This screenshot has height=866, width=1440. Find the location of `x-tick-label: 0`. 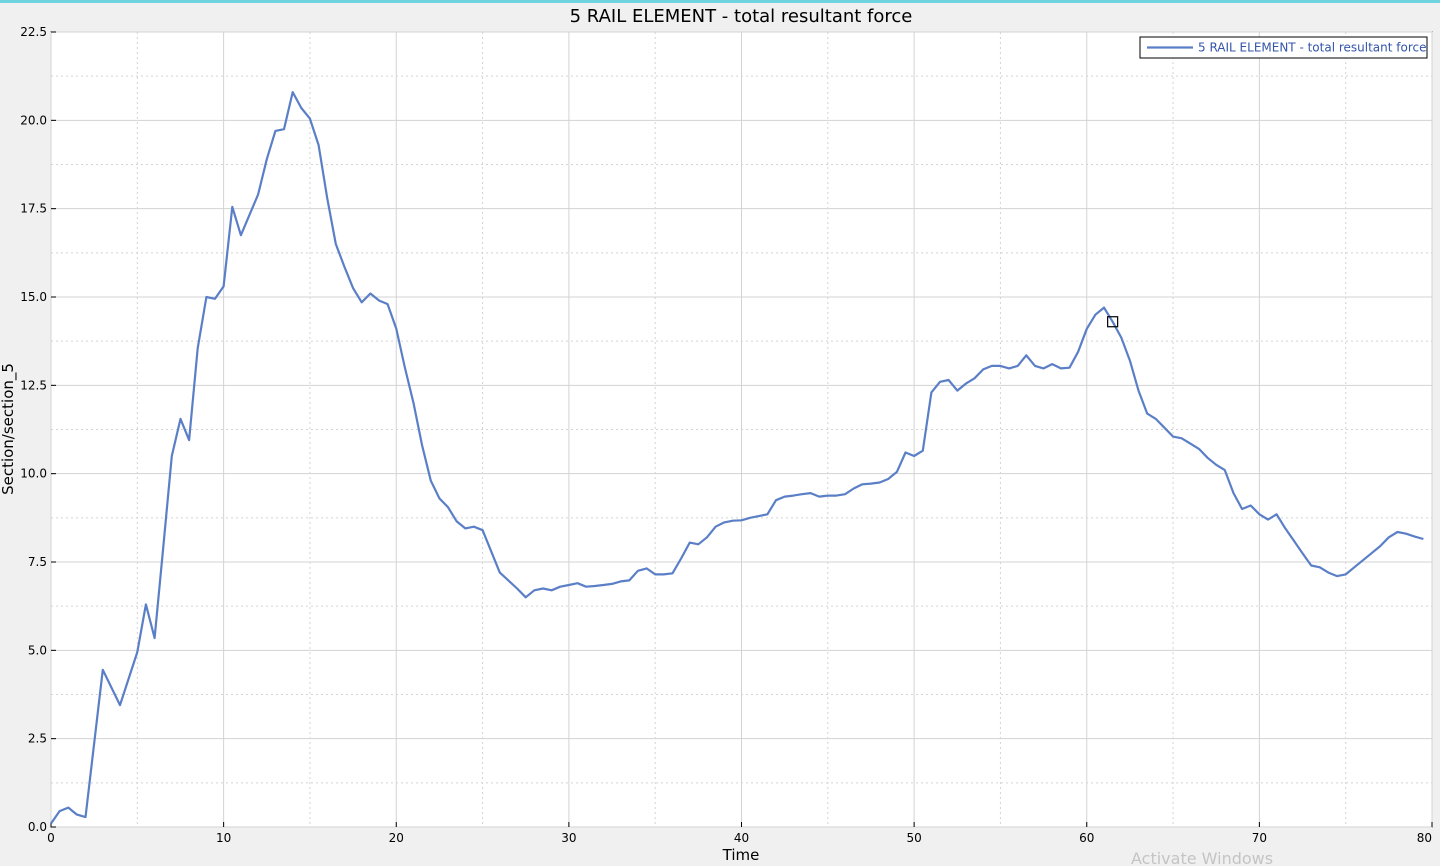

x-tick-label: 0 is located at coordinates (51, 838).